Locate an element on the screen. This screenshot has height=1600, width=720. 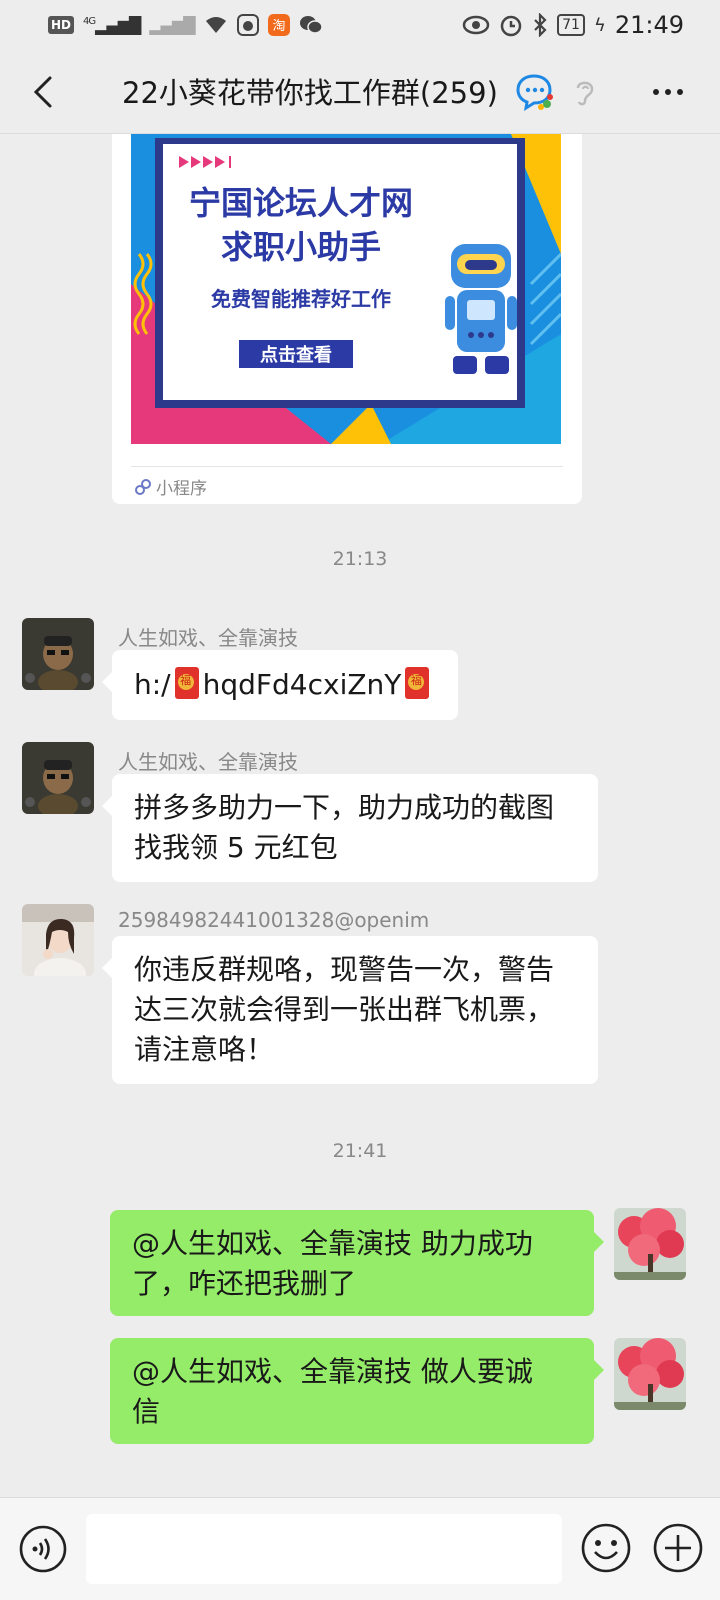
app-notification-icon is located at coordinates (247, 25).